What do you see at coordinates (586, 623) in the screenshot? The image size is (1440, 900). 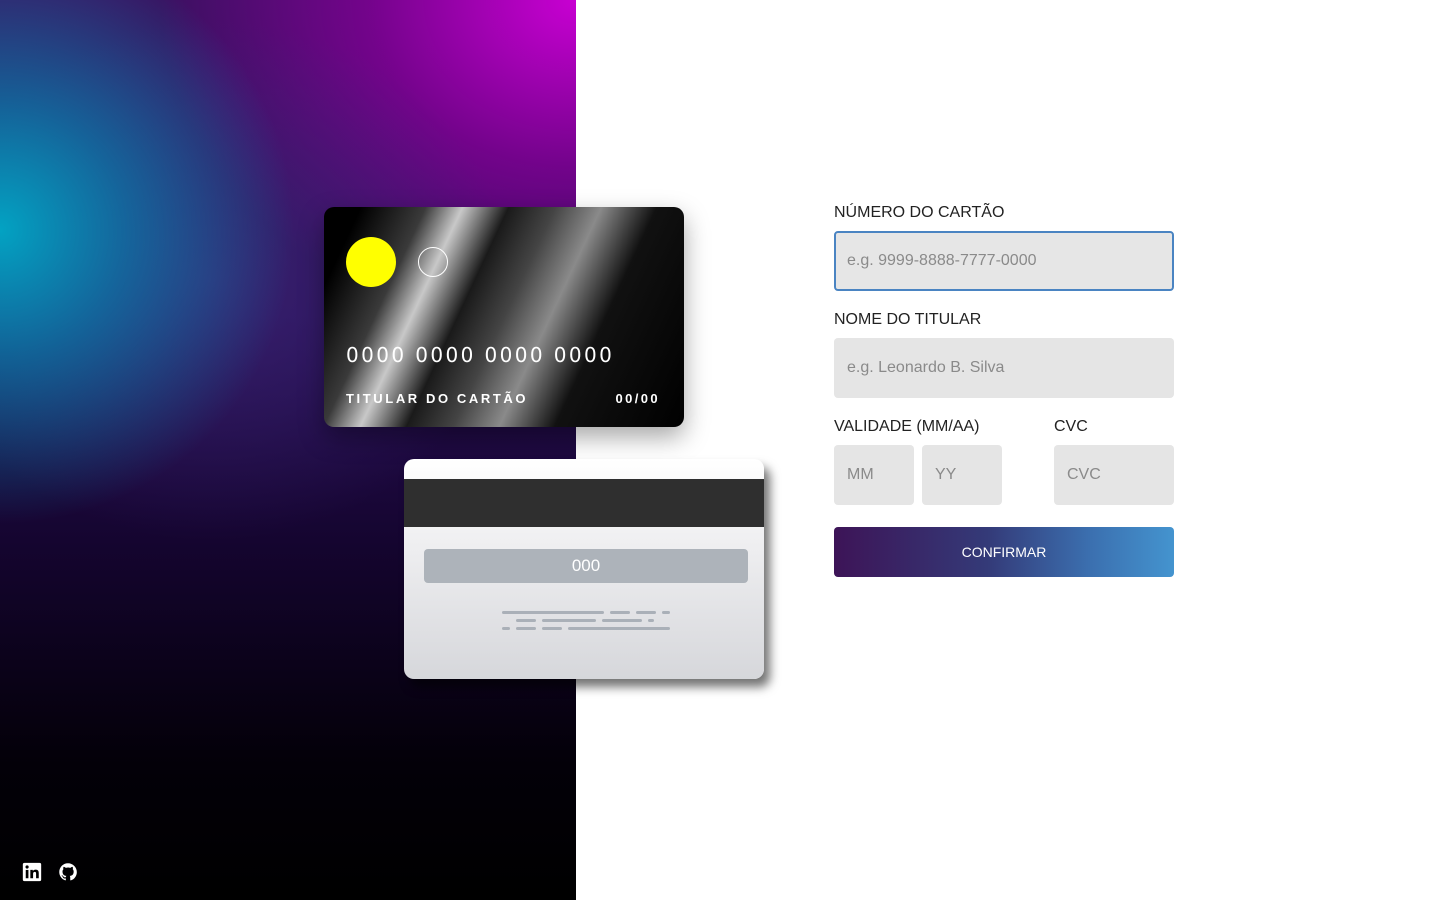 I see `card-back-decoration` at bounding box center [586, 623].